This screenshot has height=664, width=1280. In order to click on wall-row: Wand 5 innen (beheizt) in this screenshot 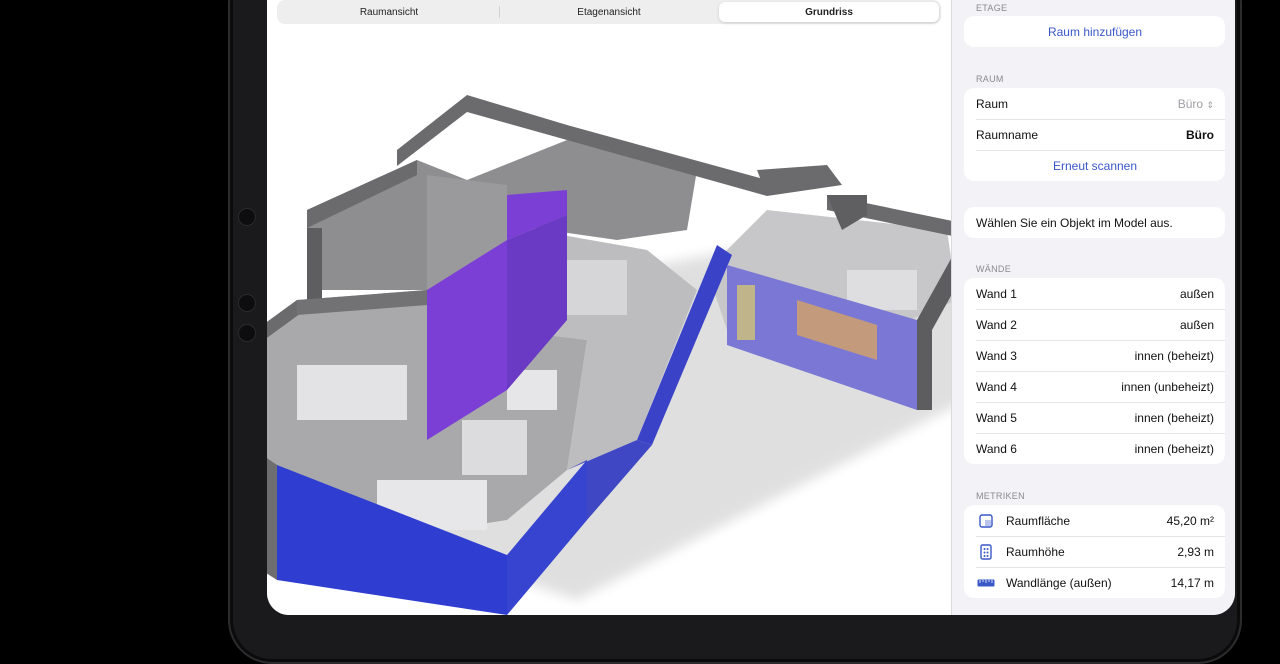, I will do `click(1094, 417)`.